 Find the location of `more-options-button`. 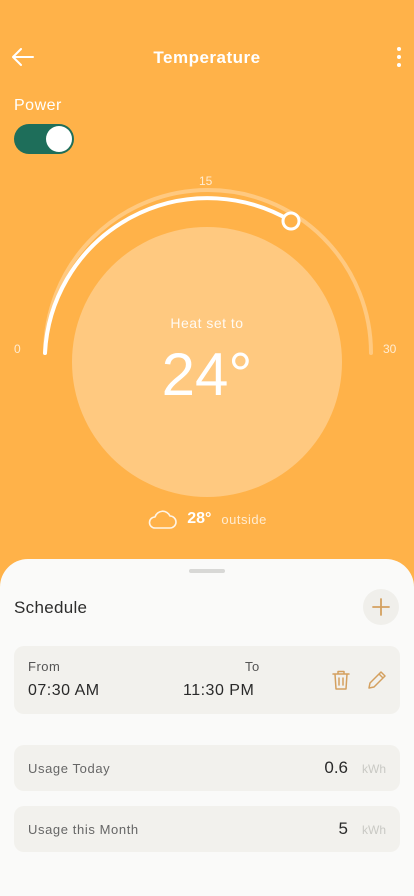

more-options-button is located at coordinates (399, 57).